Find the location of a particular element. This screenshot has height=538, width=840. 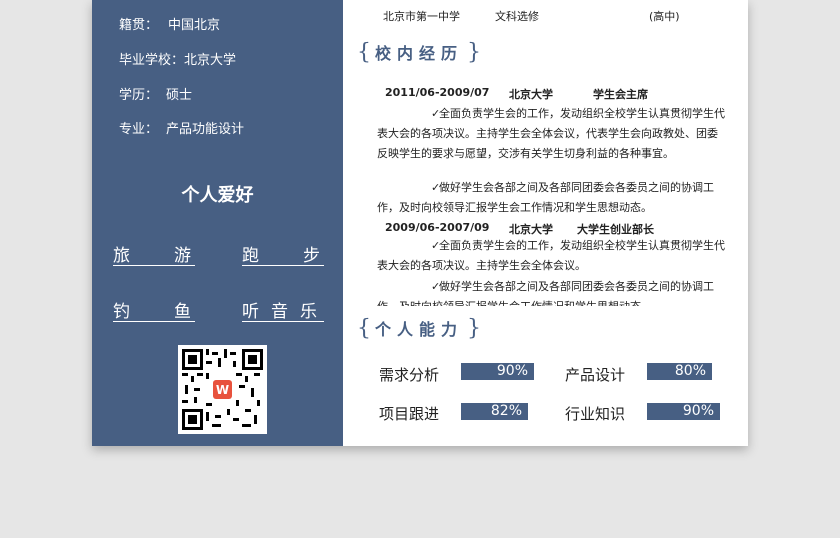

info-label: 籍贯： is located at coordinates (139, 25).